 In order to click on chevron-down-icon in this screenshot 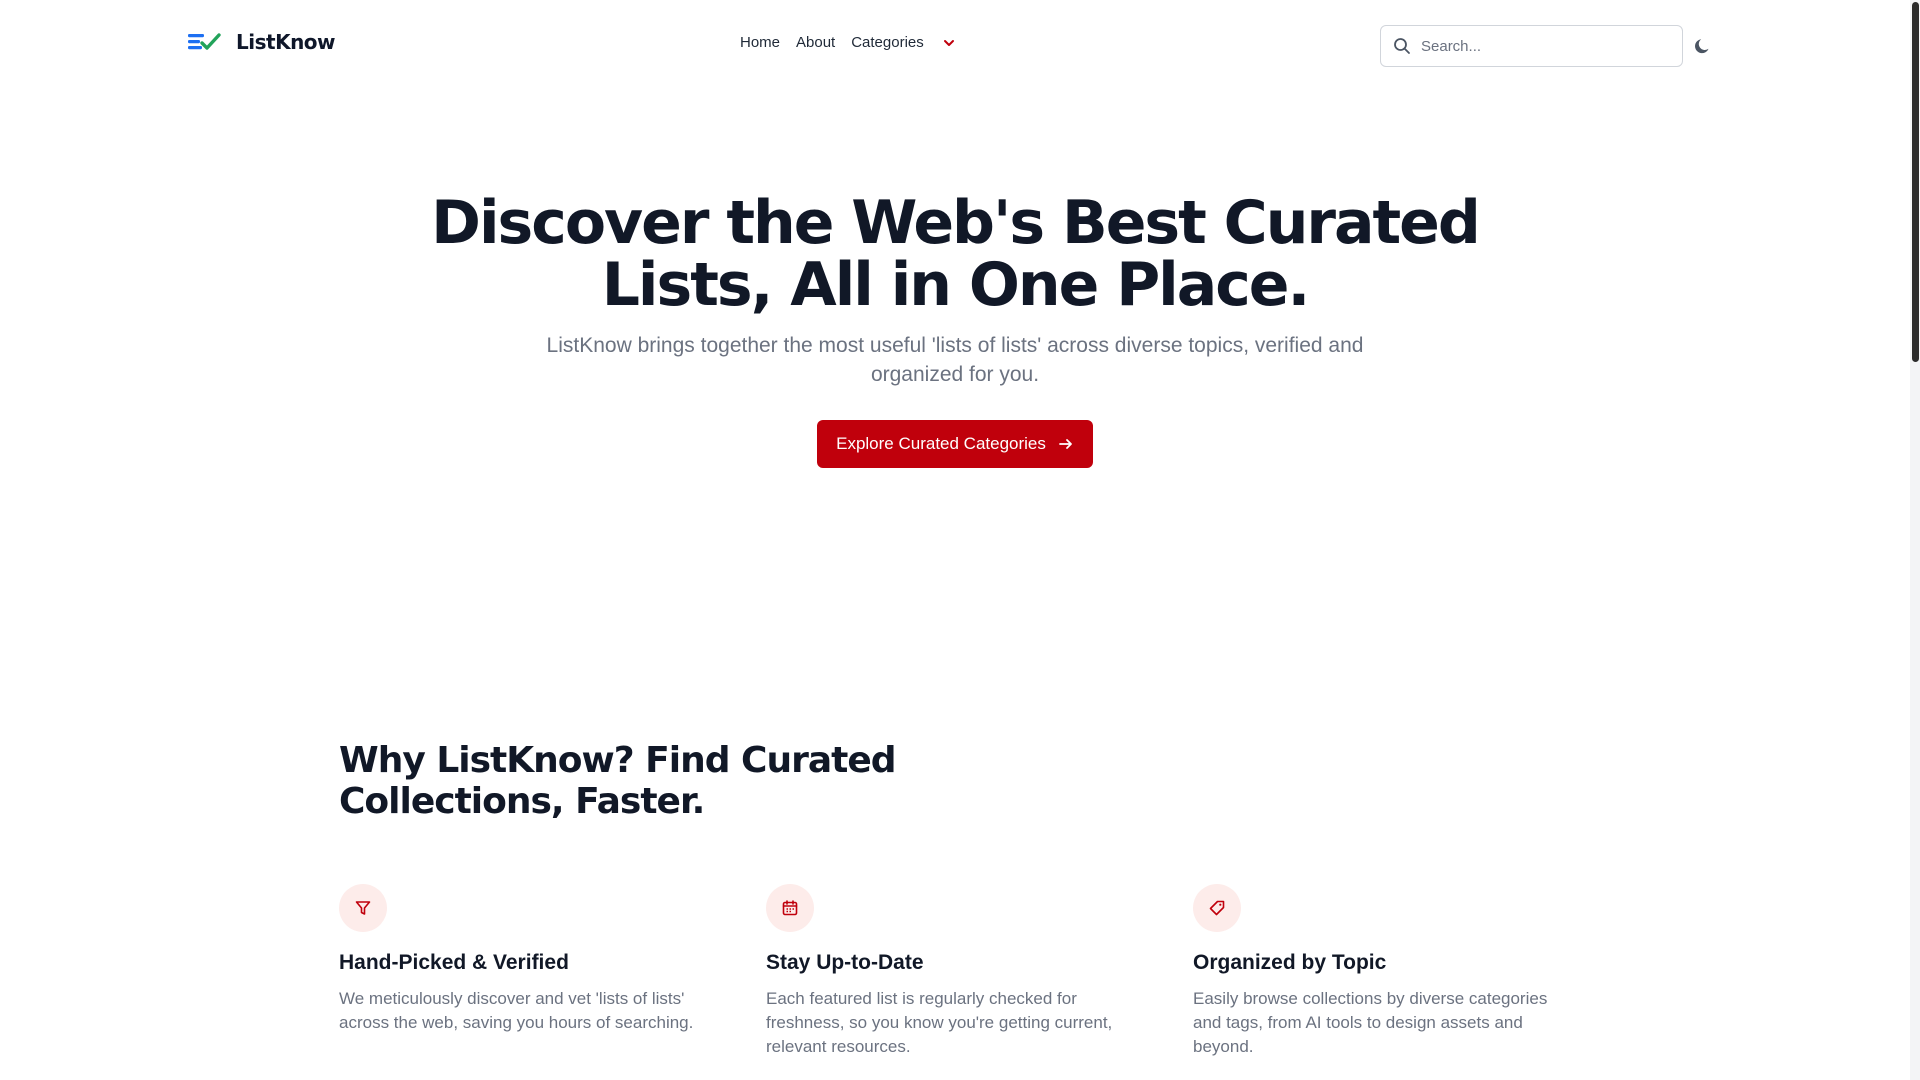, I will do `click(949, 43)`.